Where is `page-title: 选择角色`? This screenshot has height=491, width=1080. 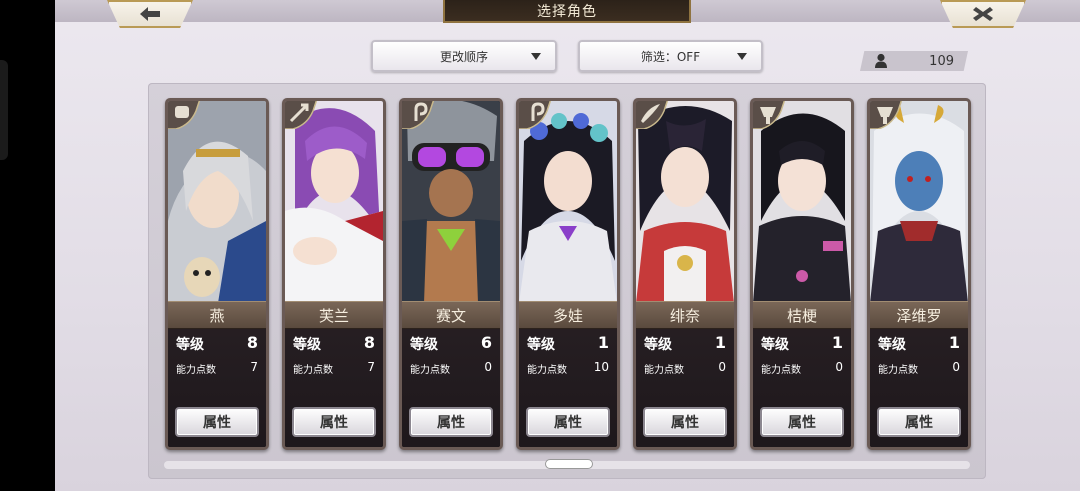
page-title: 选择角色 is located at coordinates (567, 11).